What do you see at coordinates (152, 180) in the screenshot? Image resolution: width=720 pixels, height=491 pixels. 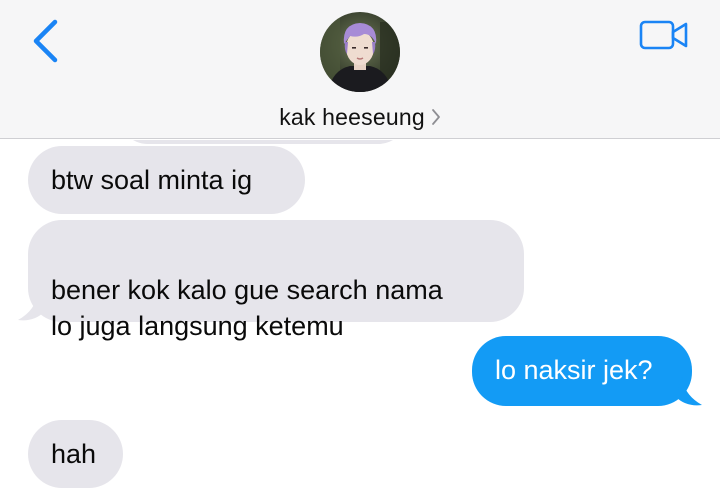 I see `message-text: btw soal minta ig` at bounding box center [152, 180].